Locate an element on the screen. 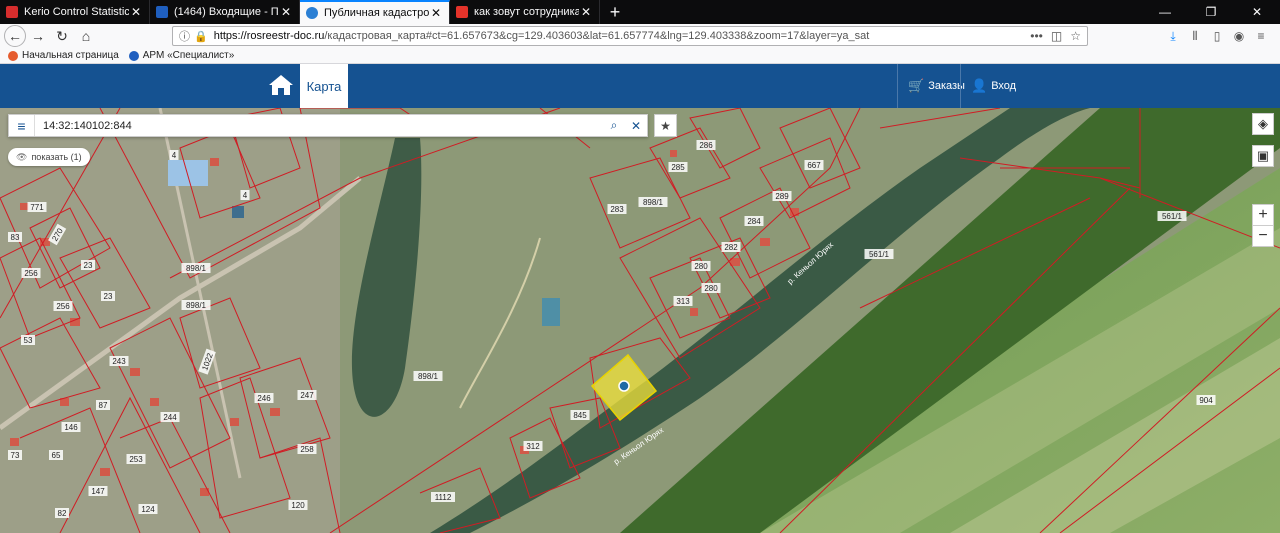 The image size is (1280, 533). home-icon is located at coordinates (281, 85).